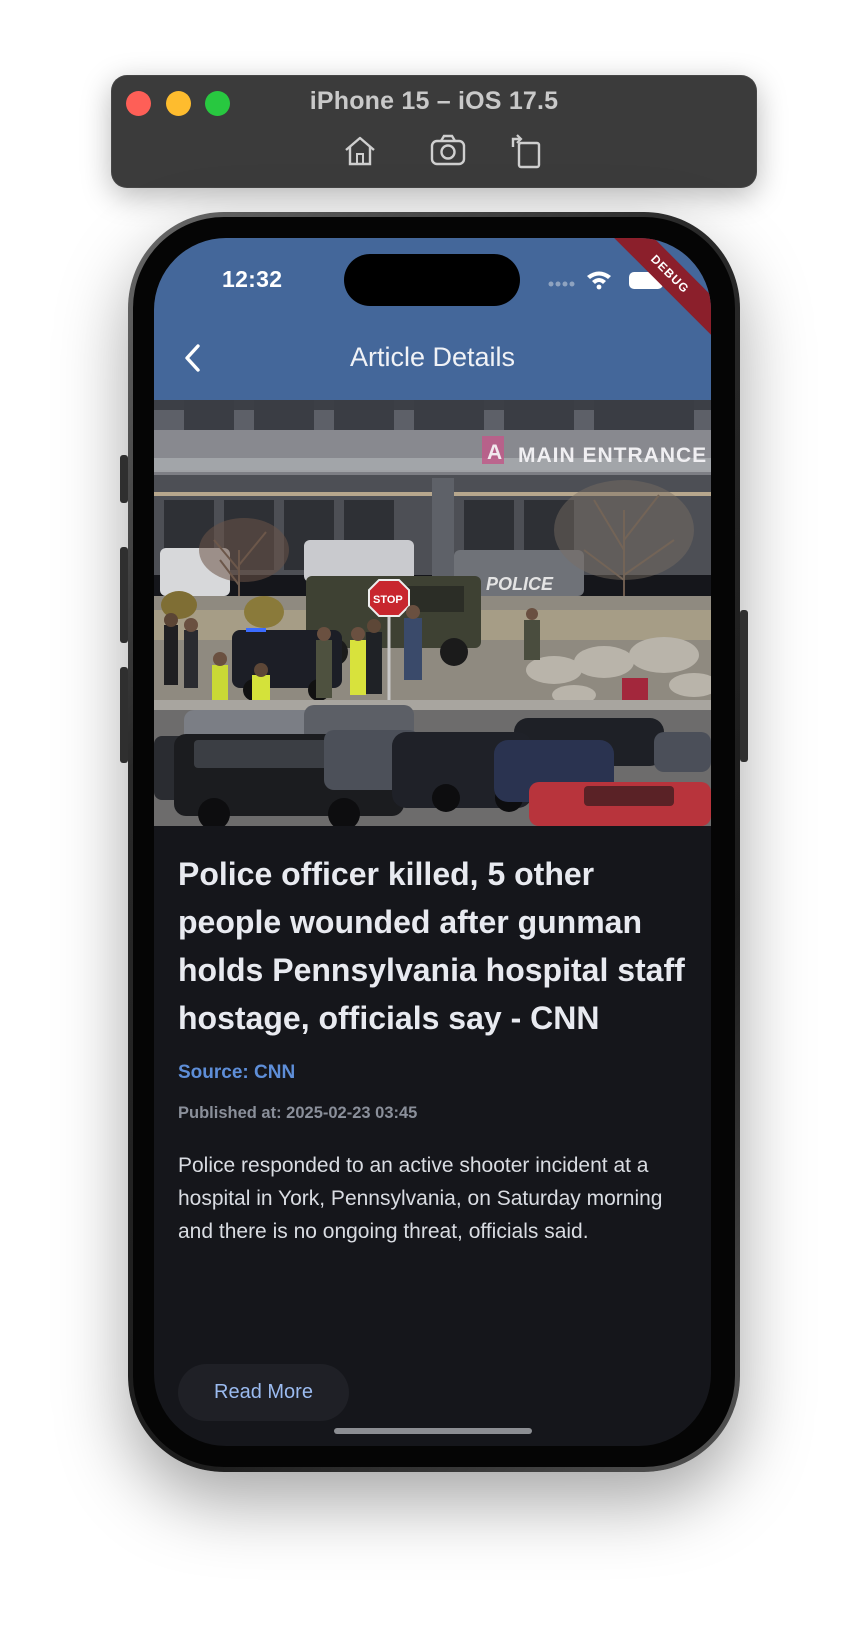 The image size is (868, 1626). Describe the element at coordinates (448, 151) in the screenshot. I see `screenshot-icon` at that location.